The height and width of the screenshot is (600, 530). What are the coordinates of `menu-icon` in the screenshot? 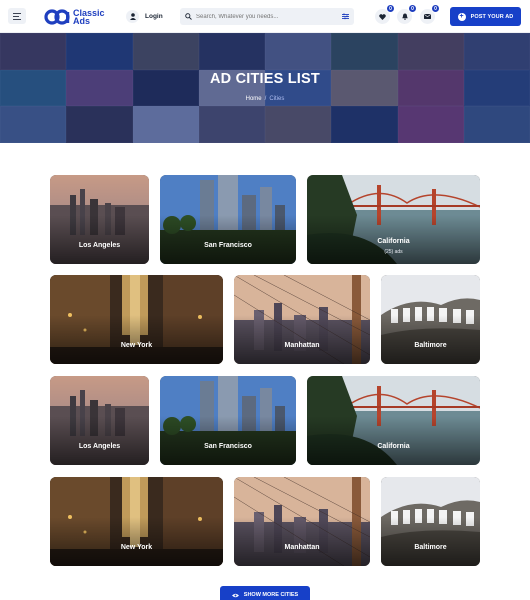 It's located at (17, 16).